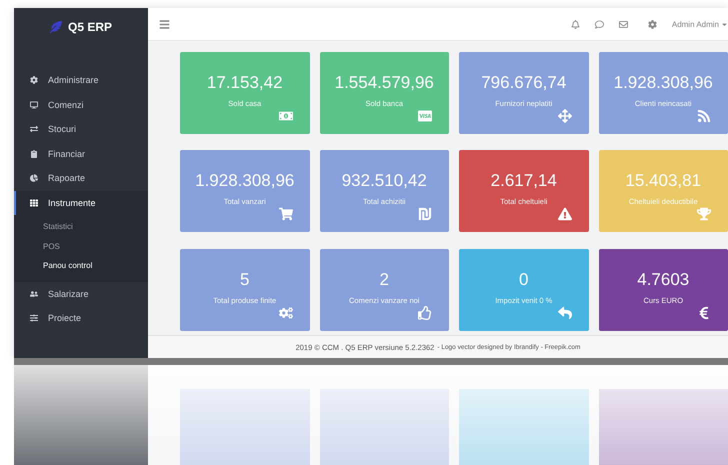  Describe the element at coordinates (244, 83) in the screenshot. I see `stat-value: 17.153,42` at that location.